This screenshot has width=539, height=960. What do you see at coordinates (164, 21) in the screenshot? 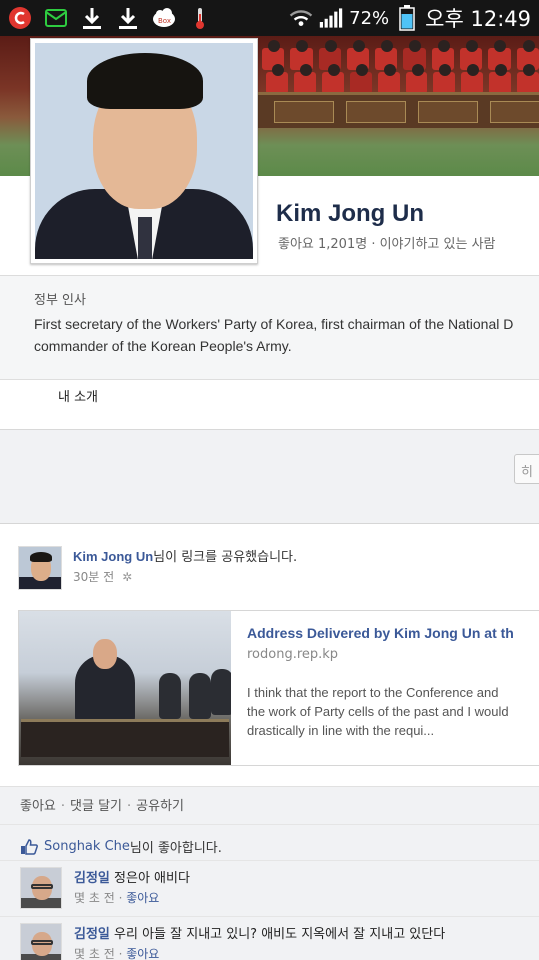
I see `svg-text: Box` at bounding box center [164, 21].